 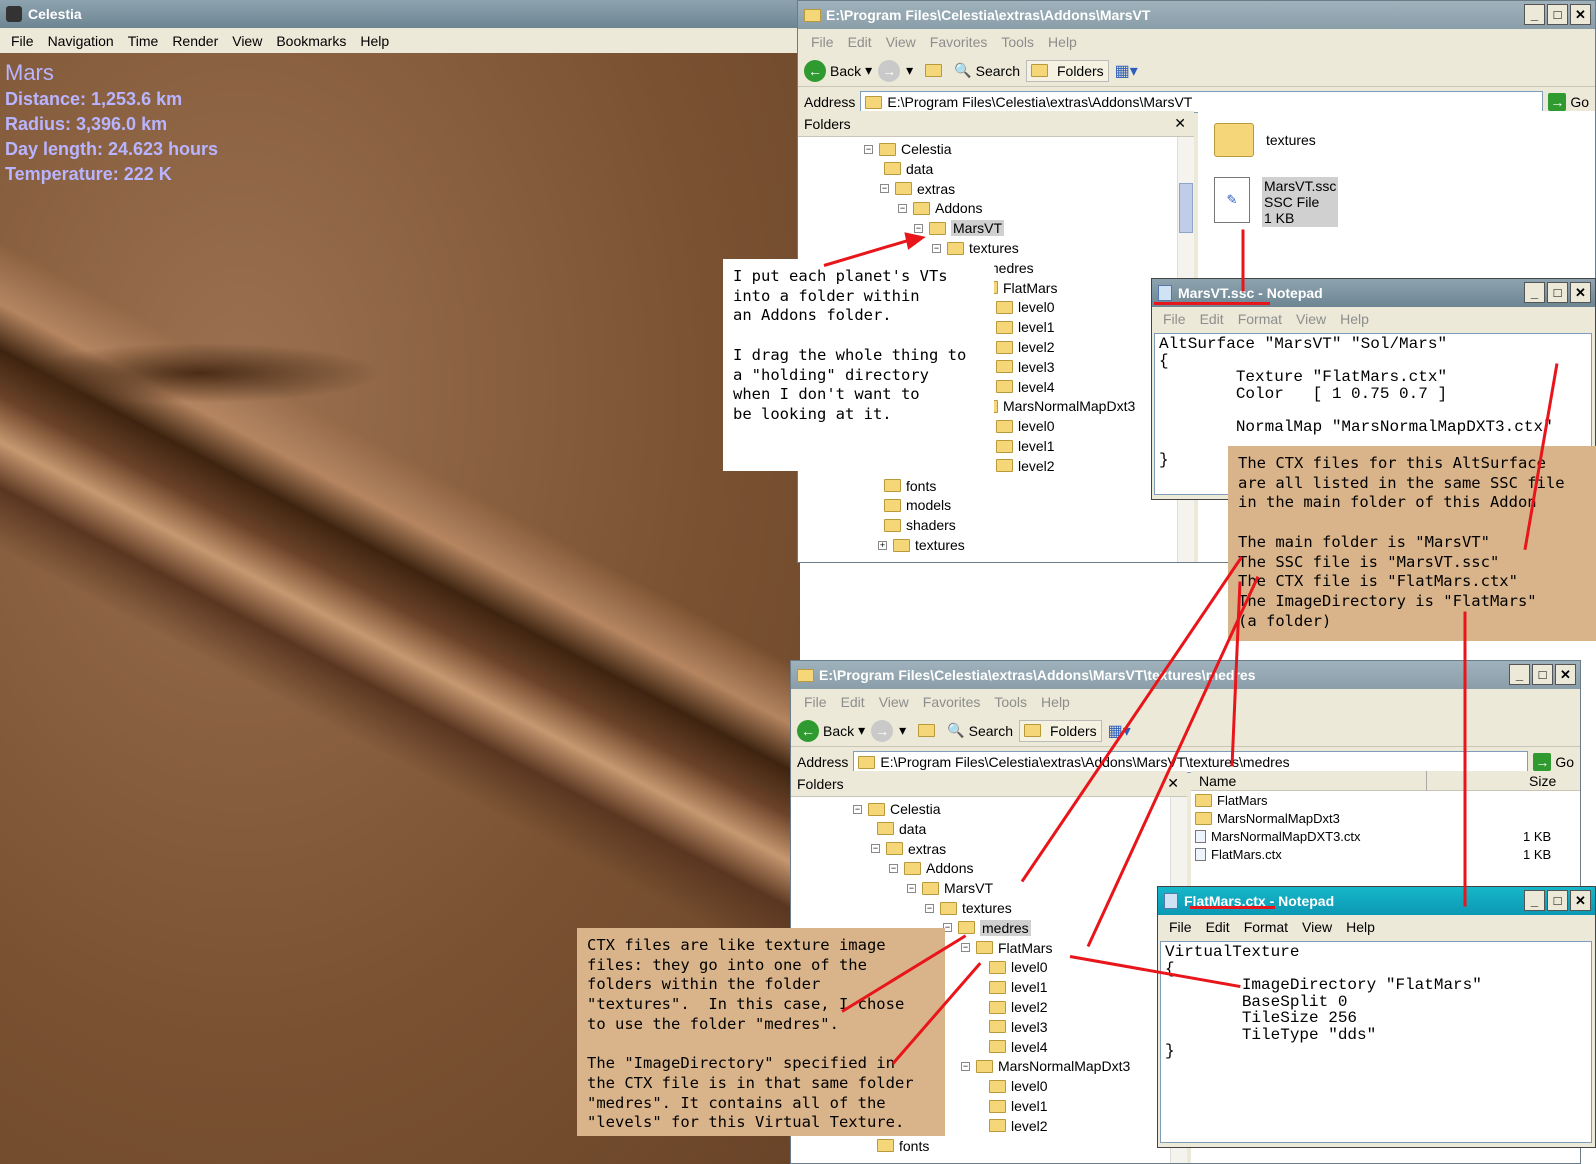 I want to click on tree-item: − FlatMars, so click(x=1006, y=948).